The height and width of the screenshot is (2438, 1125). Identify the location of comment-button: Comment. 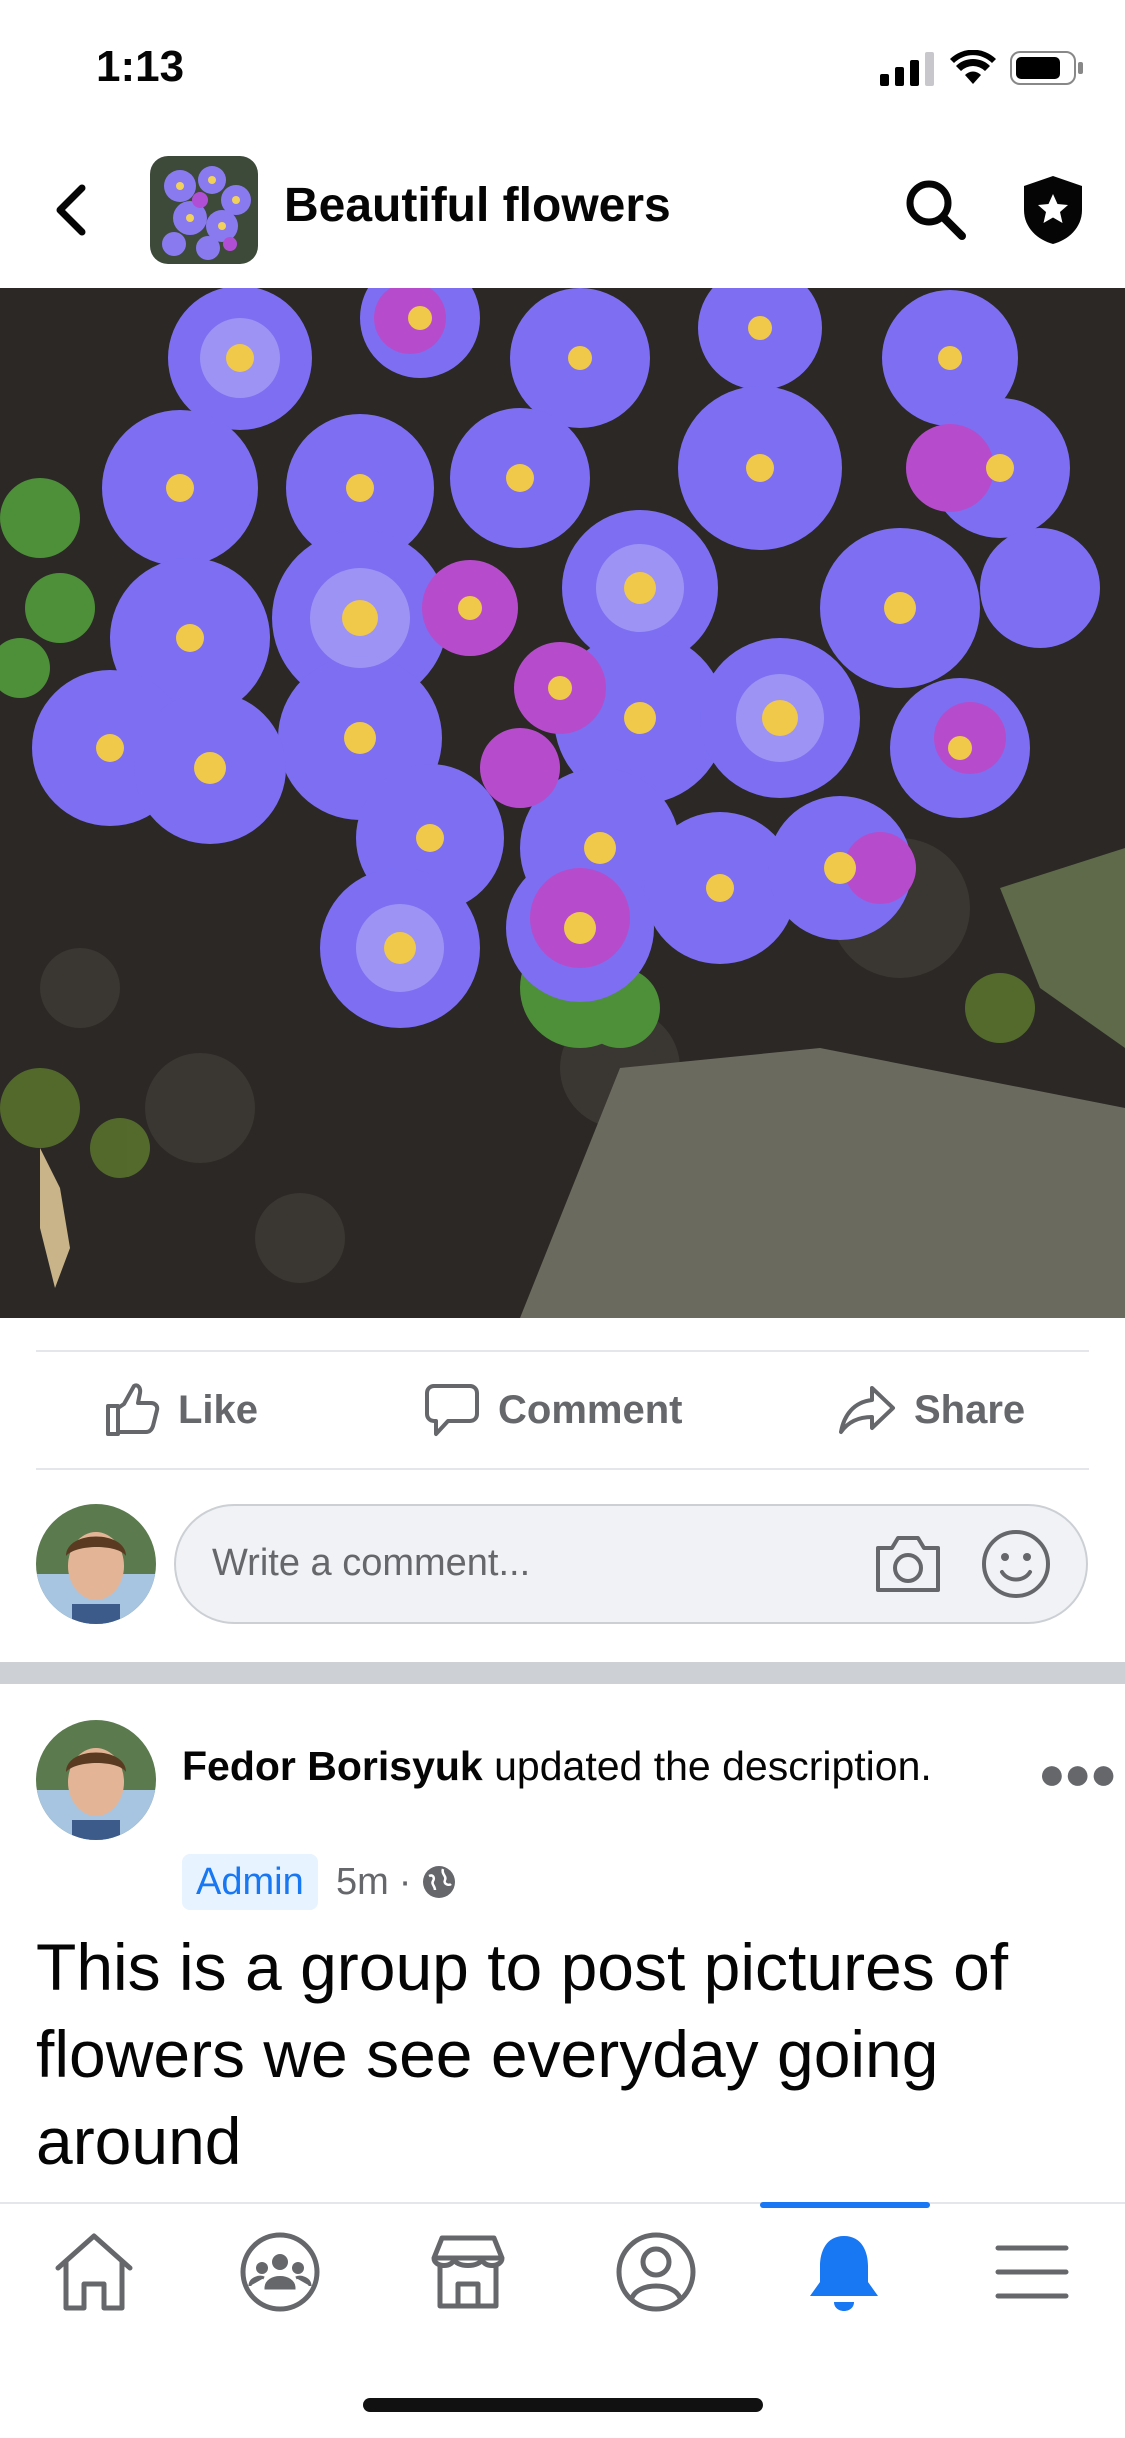
(553, 1410).